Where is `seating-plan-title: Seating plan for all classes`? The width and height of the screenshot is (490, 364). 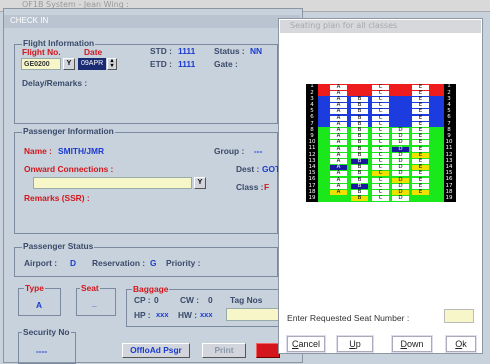 seating-plan-title: Seating plan for all classes is located at coordinates (344, 25).